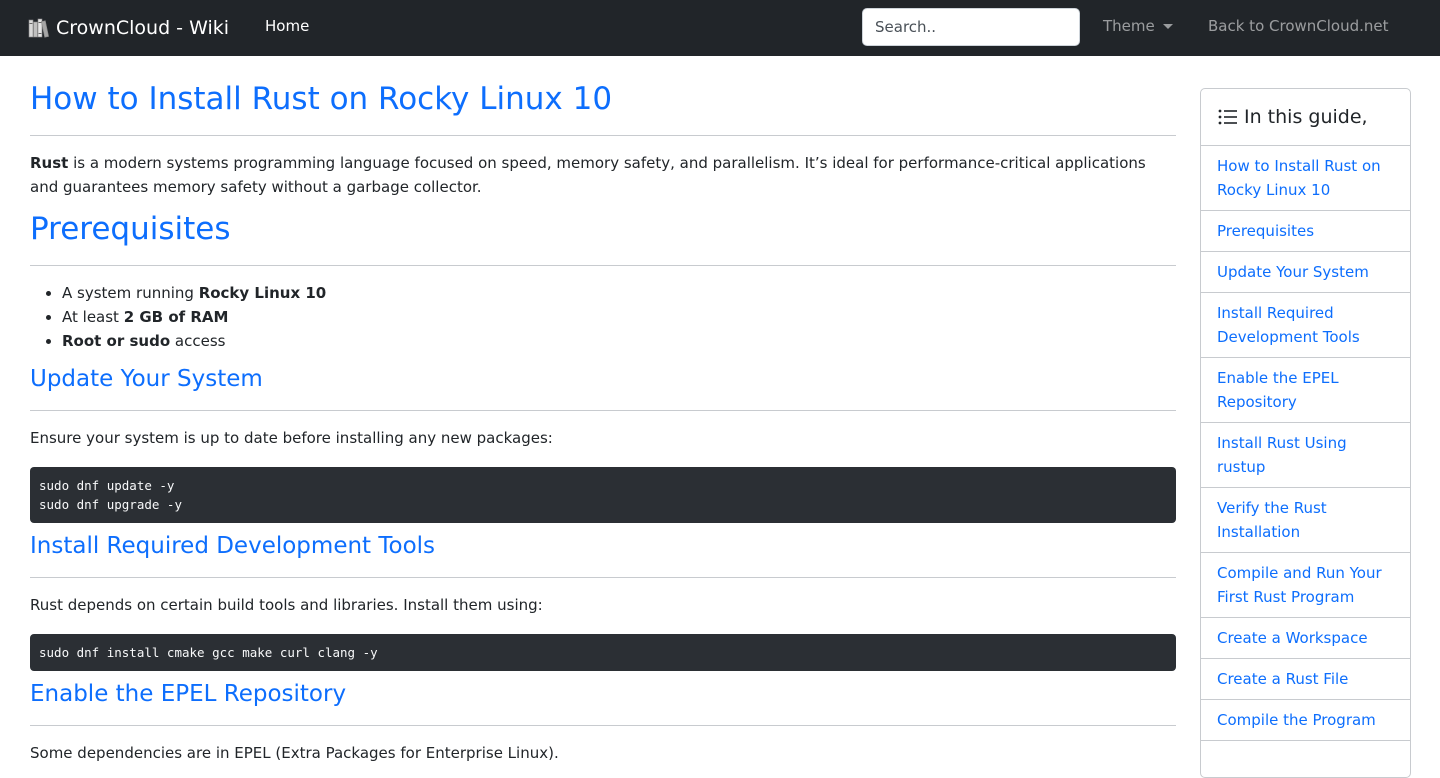 The height and width of the screenshot is (778, 1440). What do you see at coordinates (1305, 231) in the screenshot?
I see `toc-item-prerequisites: Prerequisites` at bounding box center [1305, 231].